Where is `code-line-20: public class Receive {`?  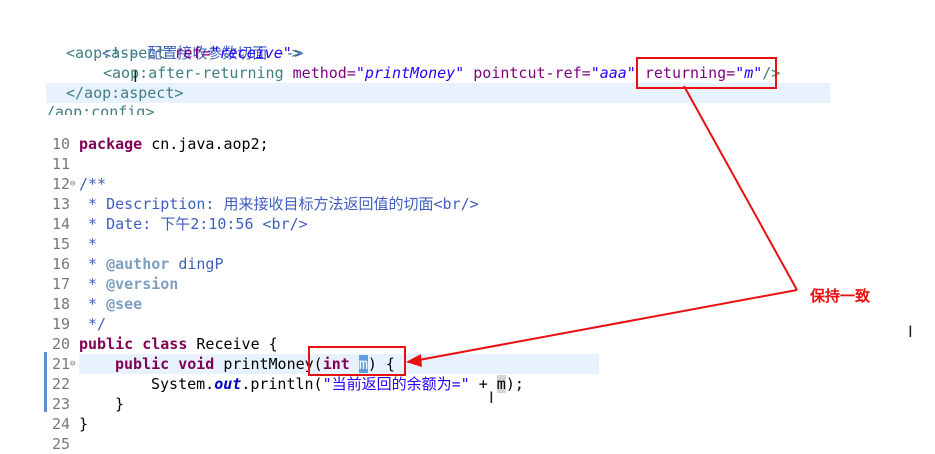
code-line-20: public class Receive { is located at coordinates (178, 344).